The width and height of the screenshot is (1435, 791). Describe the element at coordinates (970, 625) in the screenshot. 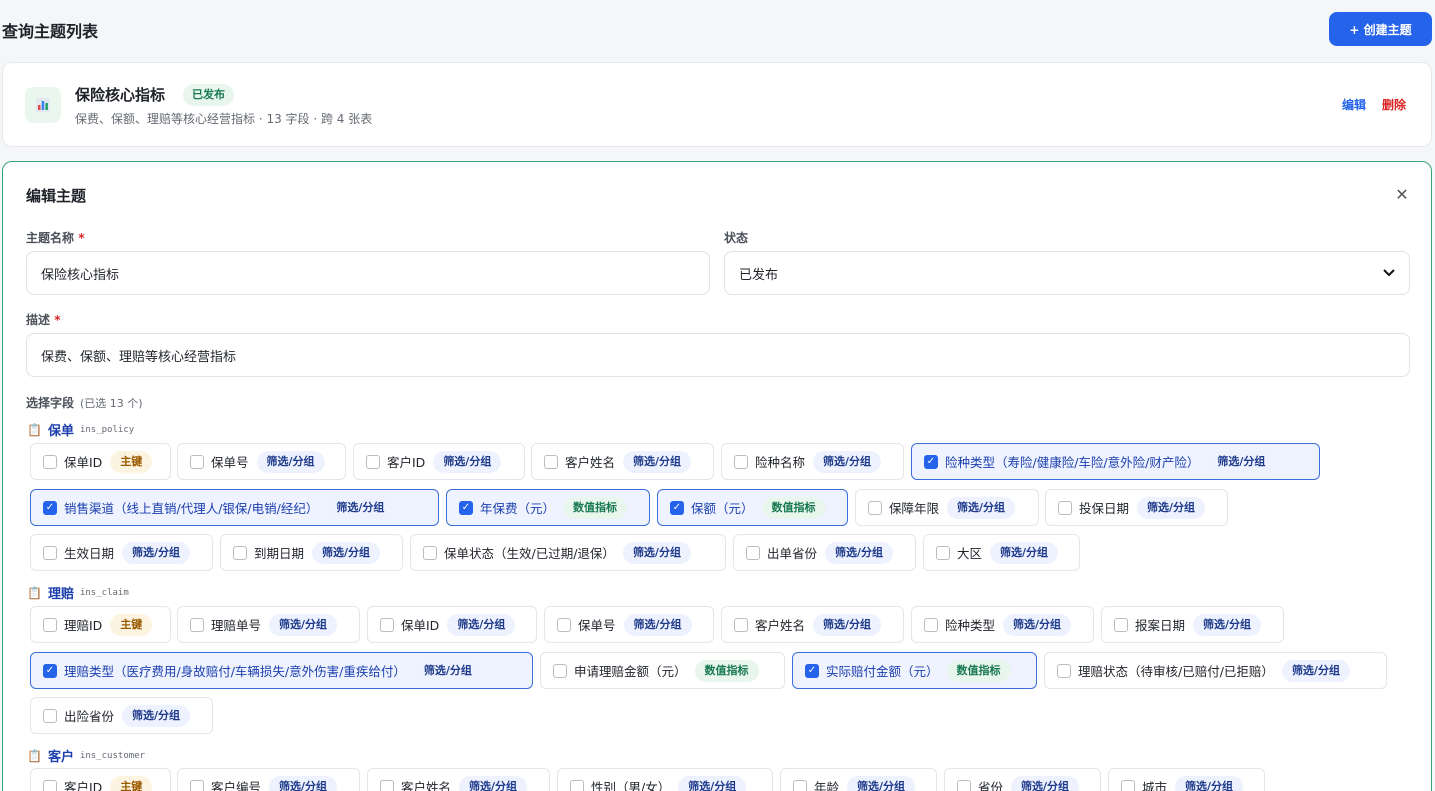

I see `field-label: 险种类型` at that location.